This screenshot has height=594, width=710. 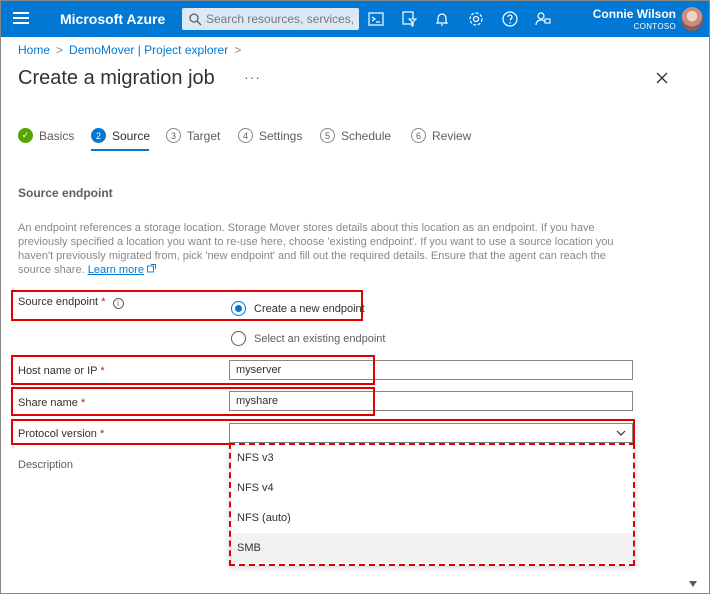 I want to click on label-text: Host name or IP, so click(x=58, y=371).